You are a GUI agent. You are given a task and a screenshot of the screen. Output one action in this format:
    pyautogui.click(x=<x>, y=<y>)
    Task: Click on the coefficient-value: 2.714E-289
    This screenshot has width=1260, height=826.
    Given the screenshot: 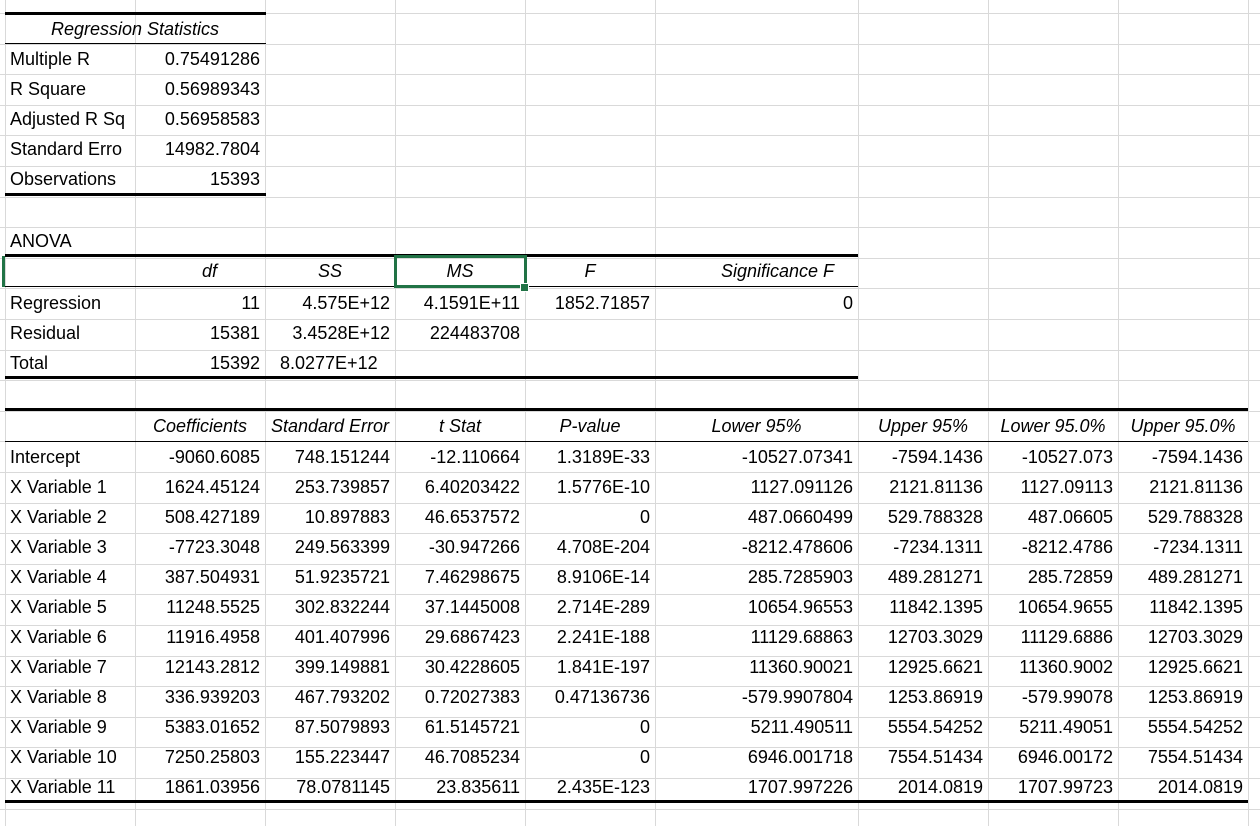 What is the action you would take?
    pyautogui.click(x=590, y=607)
    